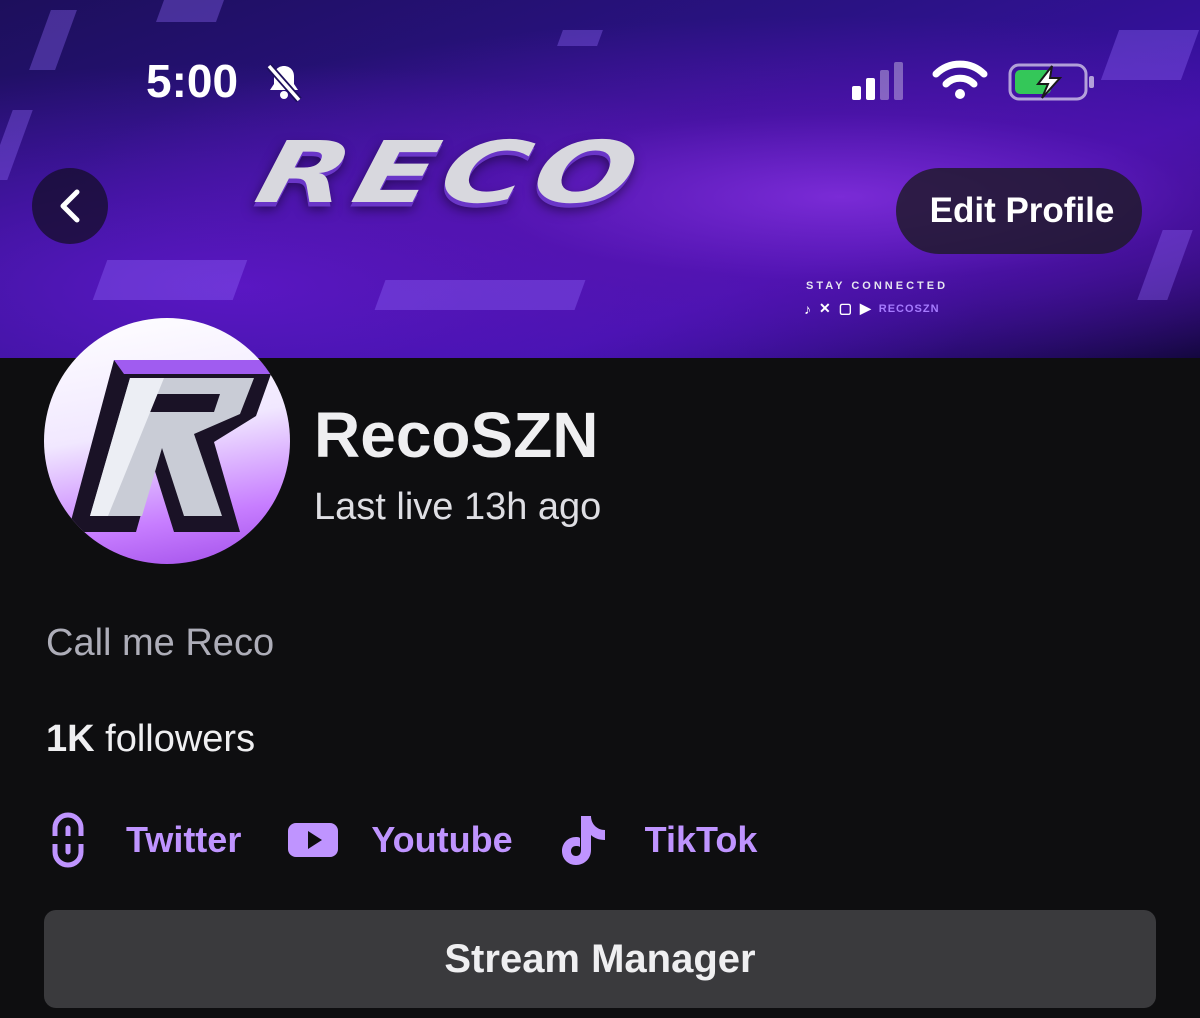 This screenshot has width=1200, height=1018. What do you see at coordinates (960, 82) in the screenshot?
I see `wifi-icon` at bounding box center [960, 82].